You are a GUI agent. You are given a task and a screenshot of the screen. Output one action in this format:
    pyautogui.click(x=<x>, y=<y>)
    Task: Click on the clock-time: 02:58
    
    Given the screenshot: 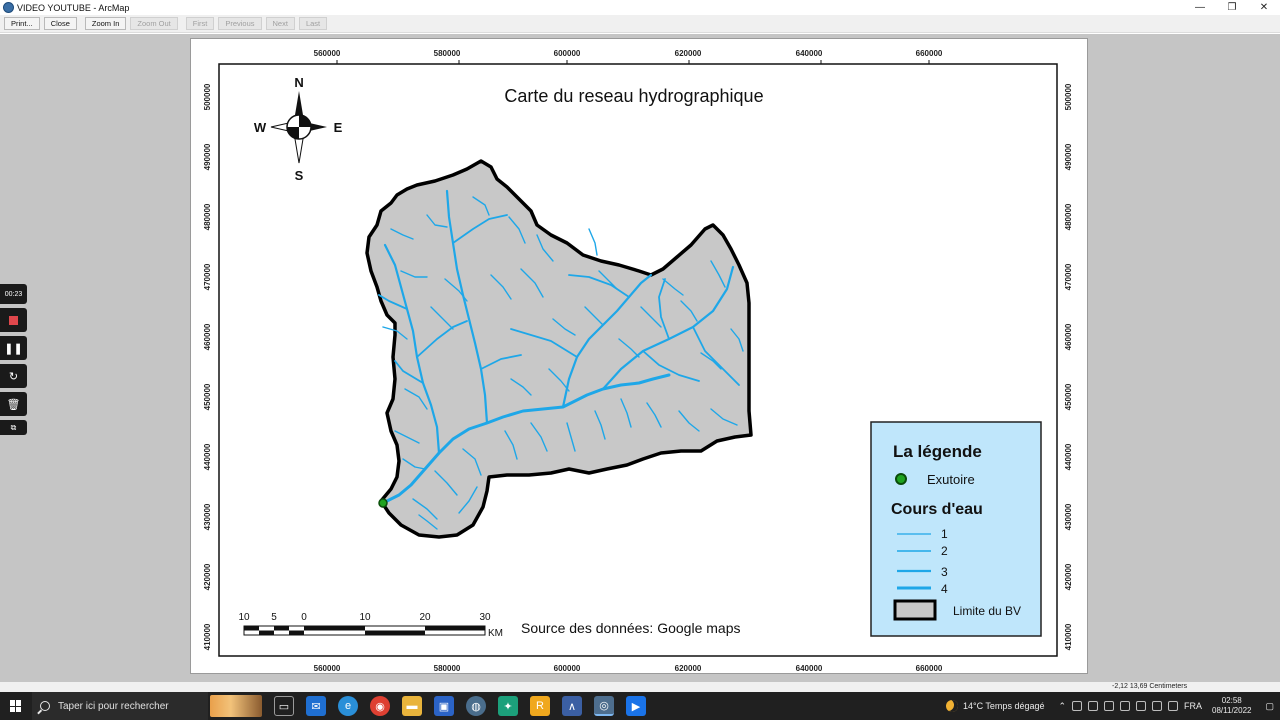 What is the action you would take?
    pyautogui.click(x=1231, y=700)
    